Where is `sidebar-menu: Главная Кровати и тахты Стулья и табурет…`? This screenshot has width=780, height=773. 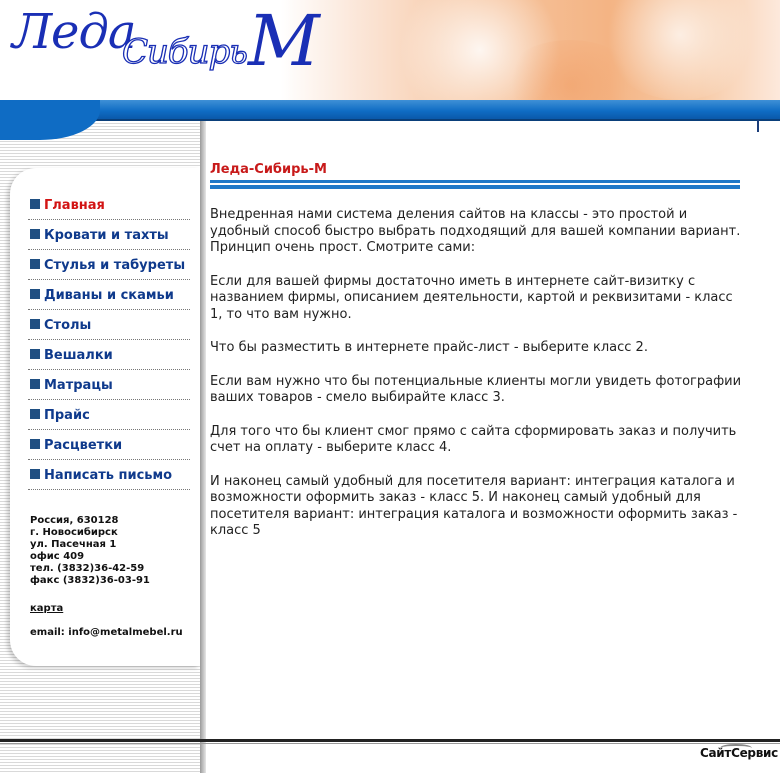
sidebar-menu: Главная Кровати и тахты Стулья и табурет… is located at coordinates (109, 340).